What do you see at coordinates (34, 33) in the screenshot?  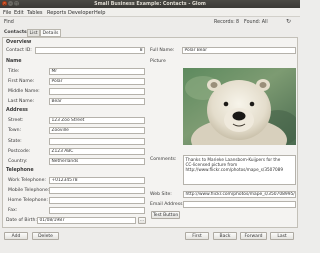 I see `tab-list: List` at bounding box center [34, 33].